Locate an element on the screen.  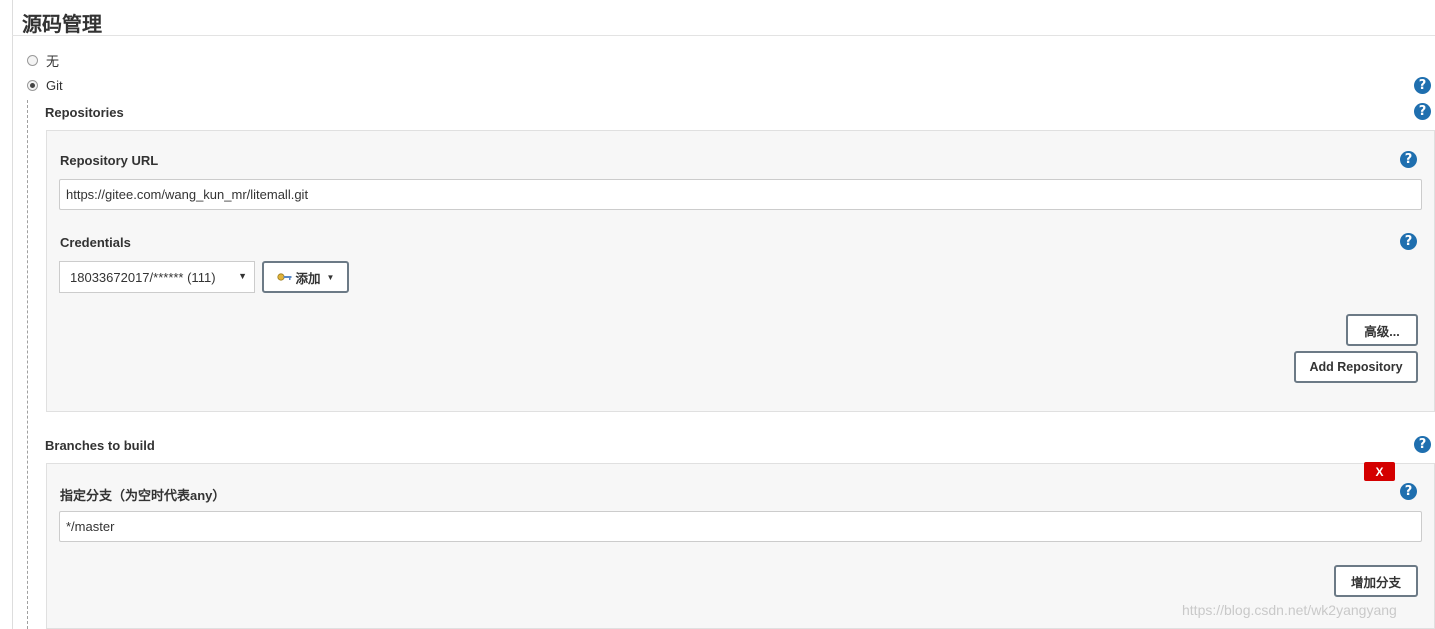
credentials-selected-value: 18033672017/****** (111) is located at coordinates (143, 277).